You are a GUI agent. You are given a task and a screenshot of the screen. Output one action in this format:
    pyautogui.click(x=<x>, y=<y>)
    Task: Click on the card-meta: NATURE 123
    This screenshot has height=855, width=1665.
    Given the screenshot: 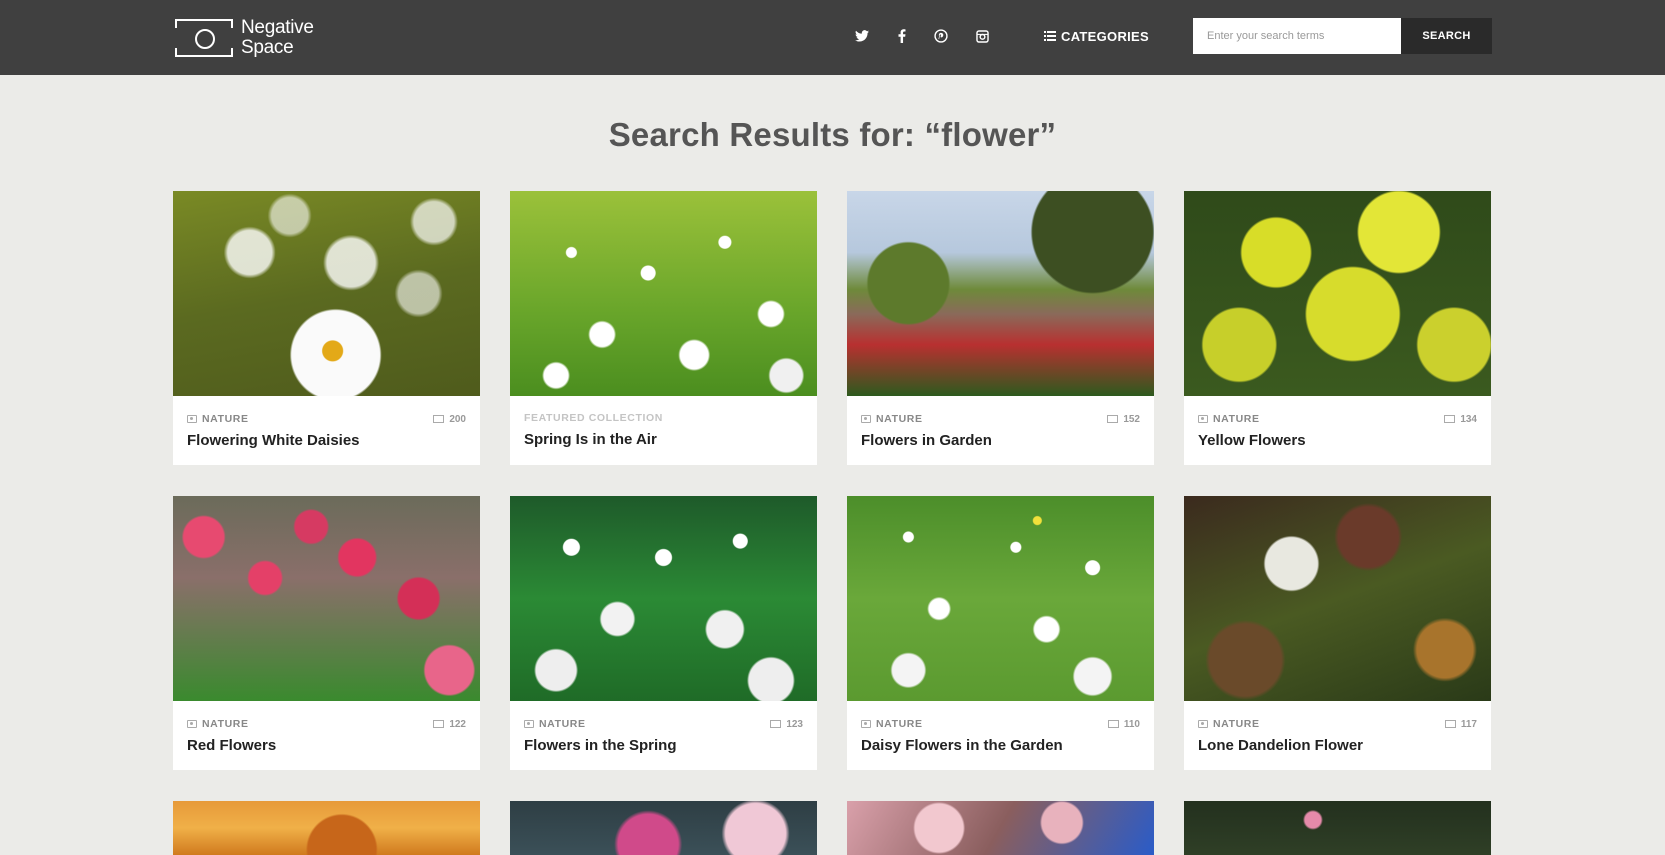 What is the action you would take?
    pyautogui.click(x=663, y=724)
    